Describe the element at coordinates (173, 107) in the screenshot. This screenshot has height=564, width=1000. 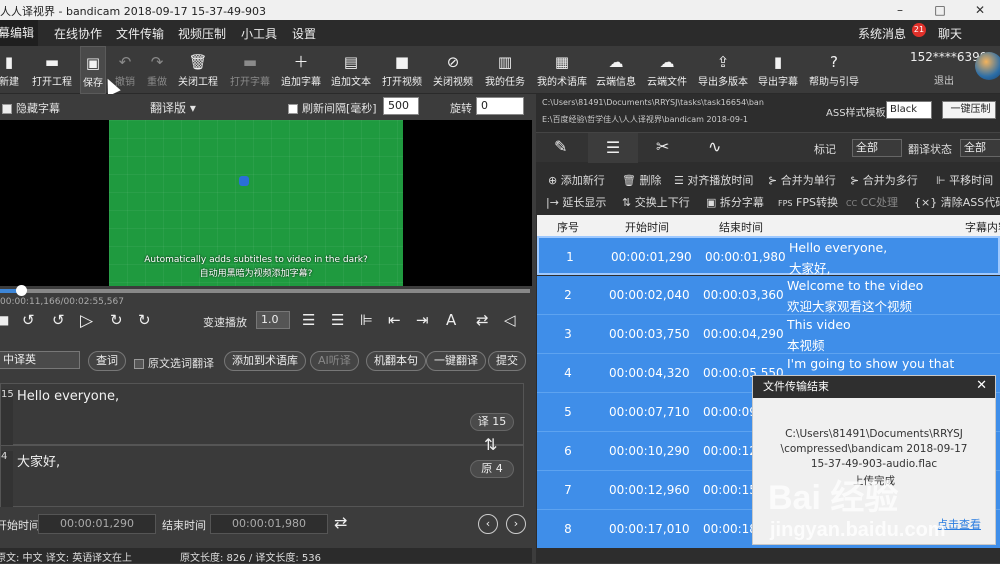
I see `version-select: 翻译版 ▾` at that location.